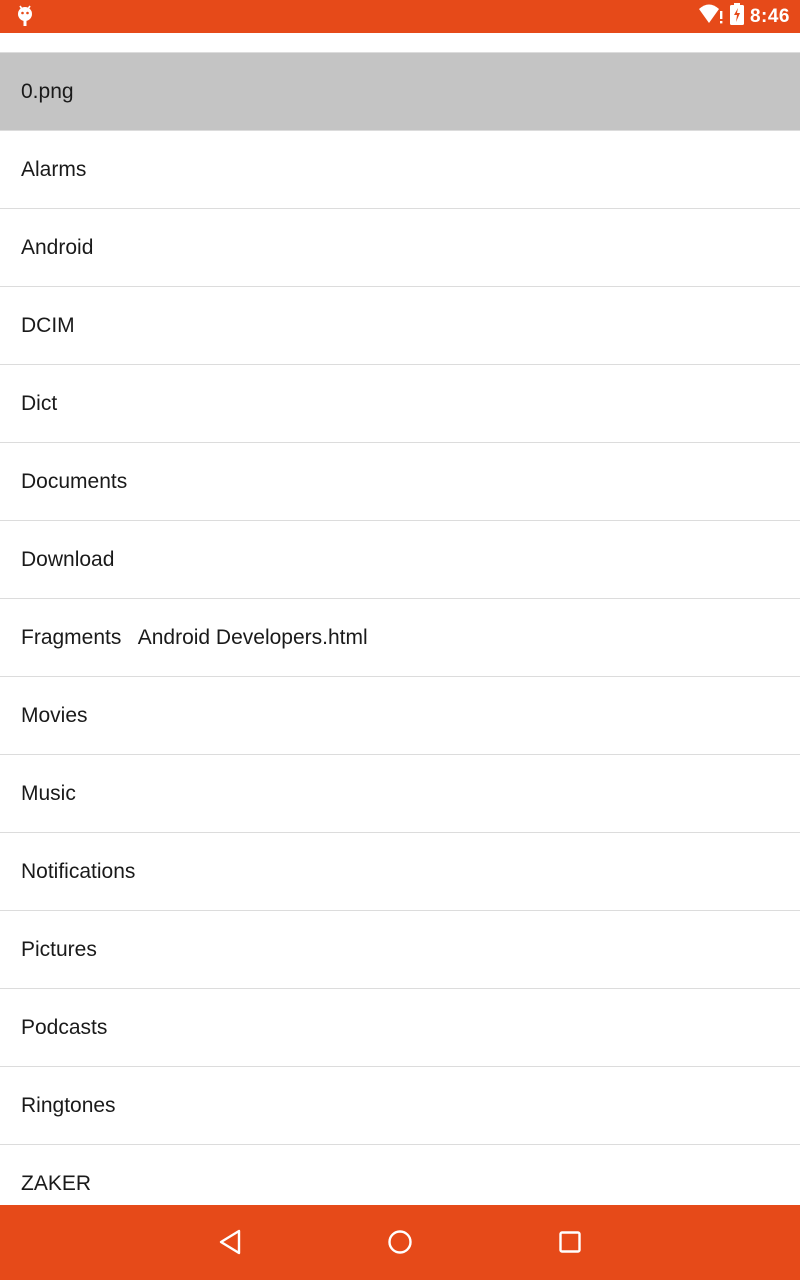  Describe the element at coordinates (74, 481) in the screenshot. I see `list-item-label: Documents` at that location.